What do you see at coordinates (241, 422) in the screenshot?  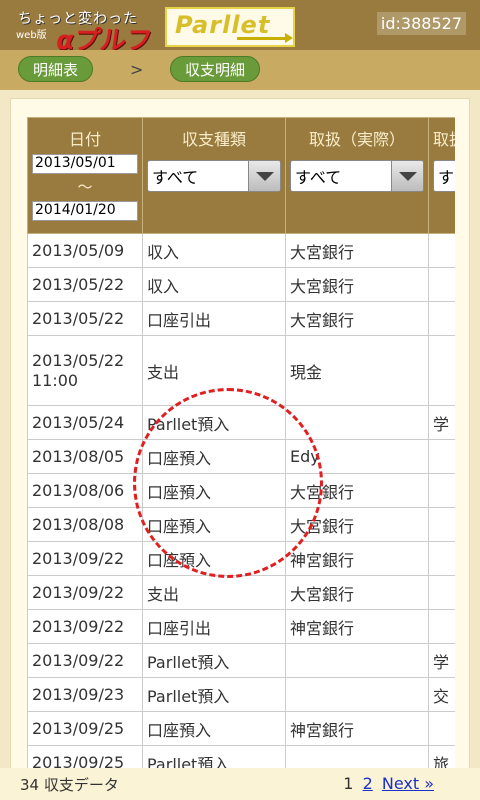 I see `table-row: 2013/05/24 Parllet預入 学` at bounding box center [241, 422].